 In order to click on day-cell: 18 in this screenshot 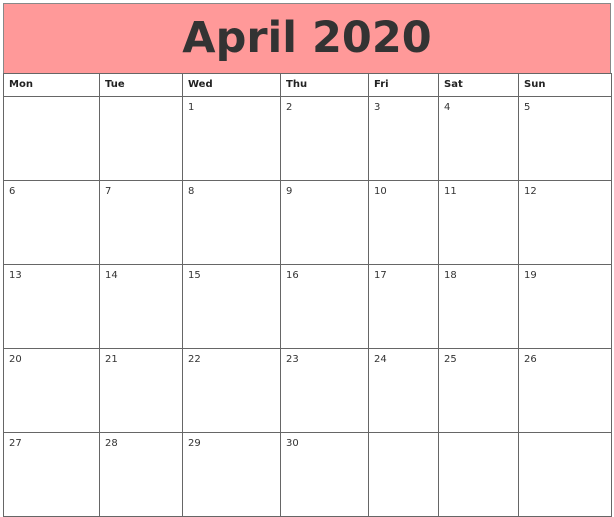, I will do `click(478, 306)`.